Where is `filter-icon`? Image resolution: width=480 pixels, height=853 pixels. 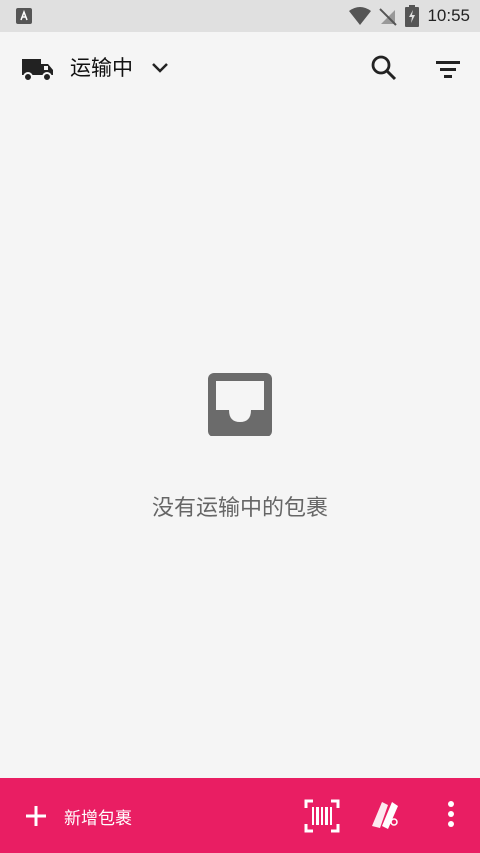 filter-icon is located at coordinates (448, 70).